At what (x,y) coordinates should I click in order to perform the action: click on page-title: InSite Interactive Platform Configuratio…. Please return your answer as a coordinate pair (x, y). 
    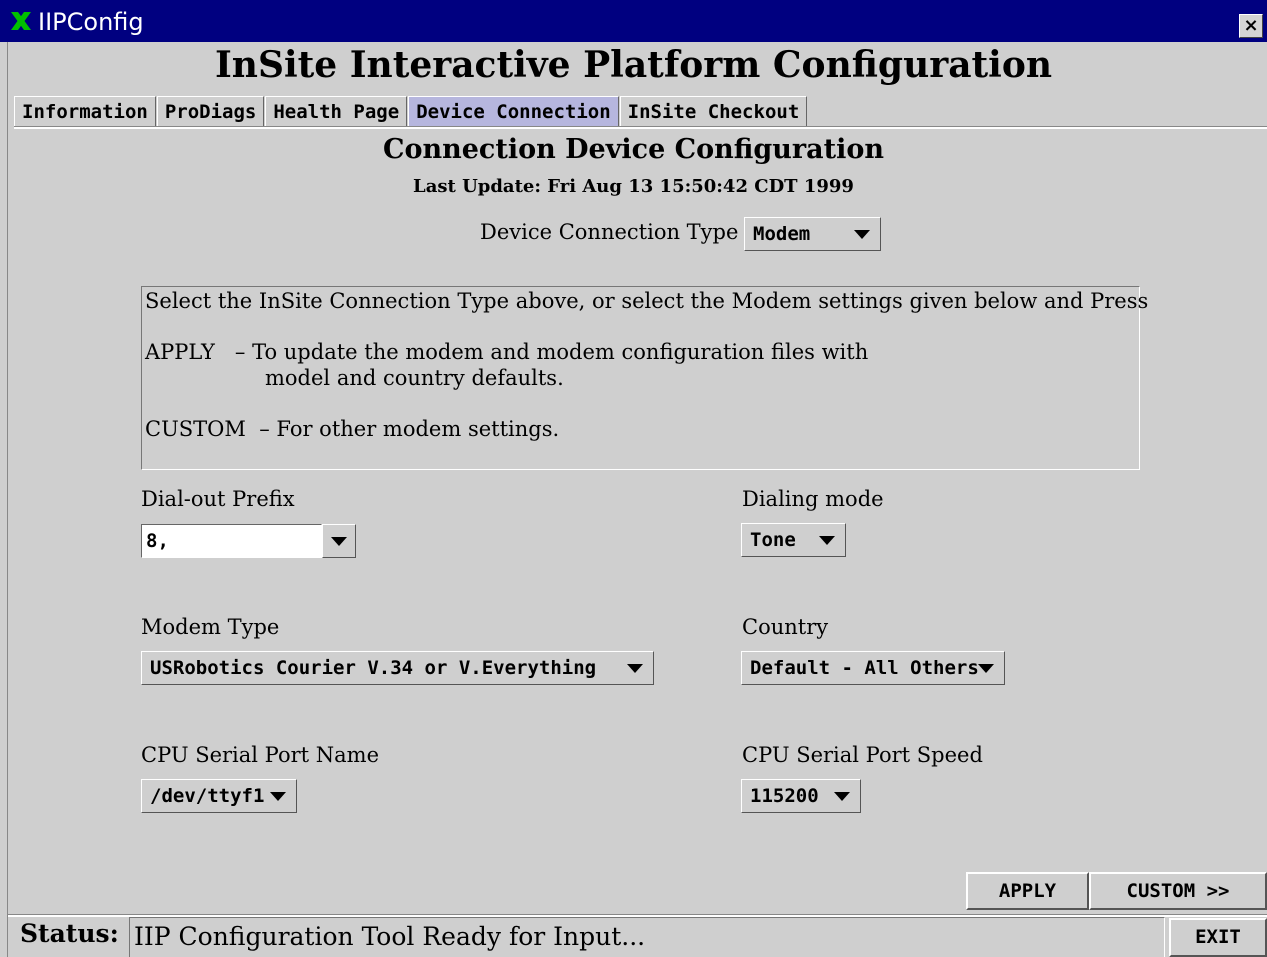
    Looking at the image, I should click on (633, 65).